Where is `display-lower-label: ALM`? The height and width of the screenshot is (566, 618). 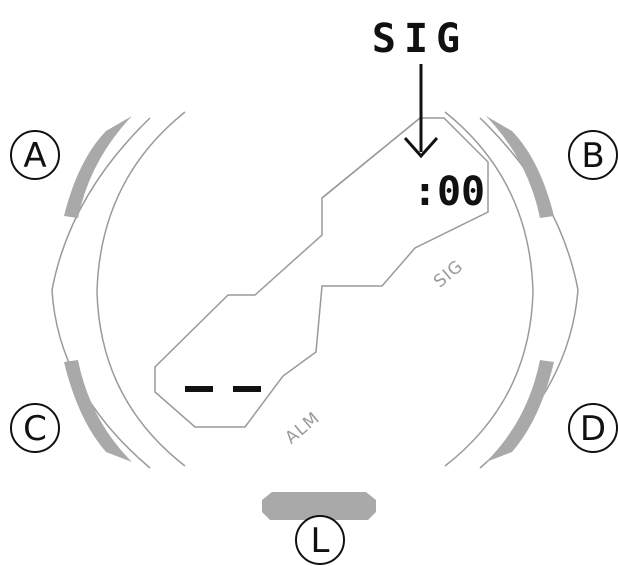
display-lower-label: ALM is located at coordinates (303, 428).